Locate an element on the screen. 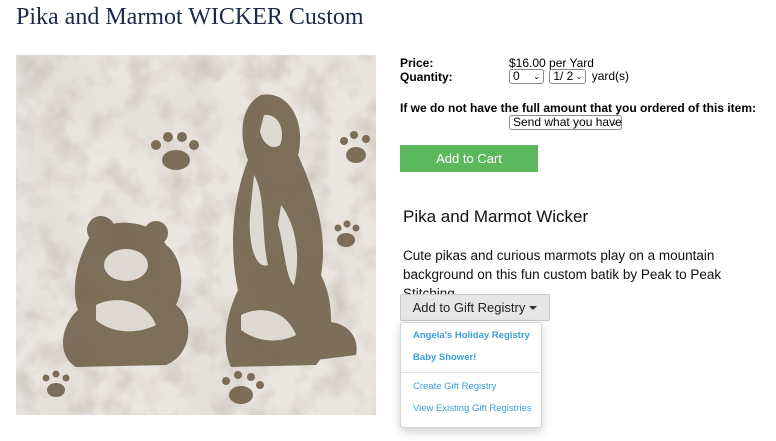  product-name: Pika and Marmot Wicker is located at coordinates (496, 216).